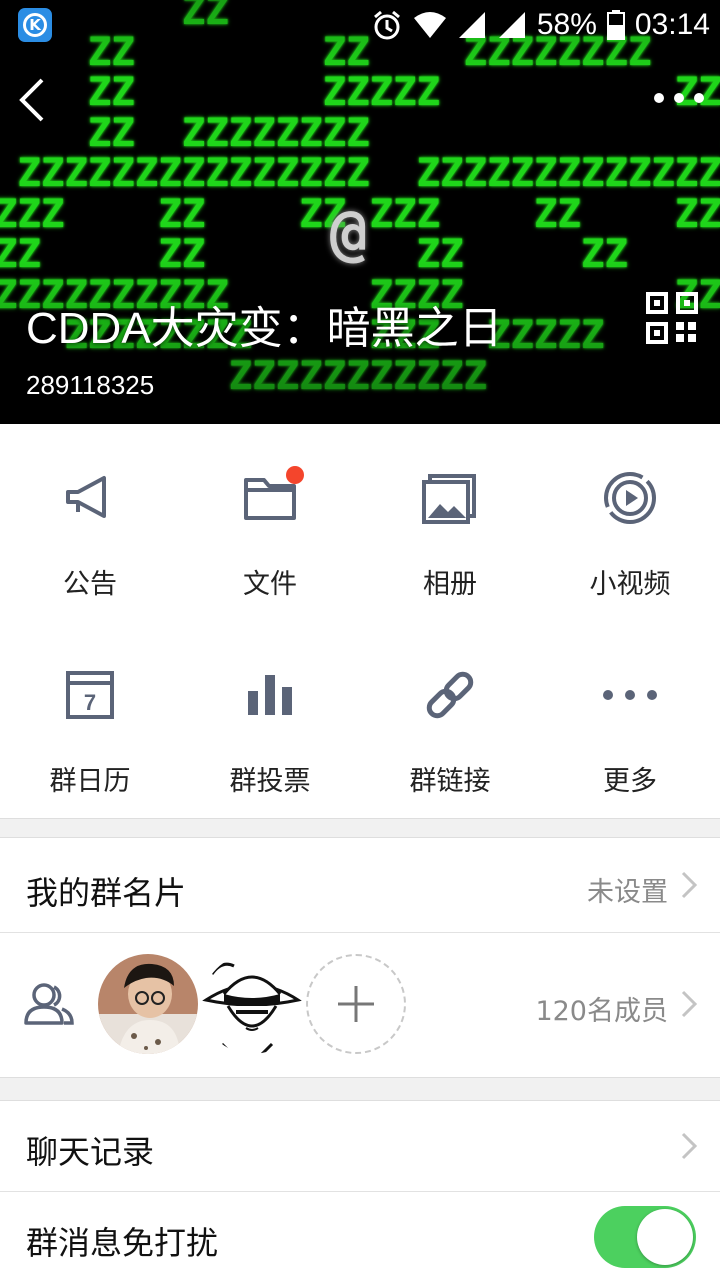 This screenshot has width=720, height=1280. I want to click on chat-history-row: 聊天记录, so click(360, 1146).